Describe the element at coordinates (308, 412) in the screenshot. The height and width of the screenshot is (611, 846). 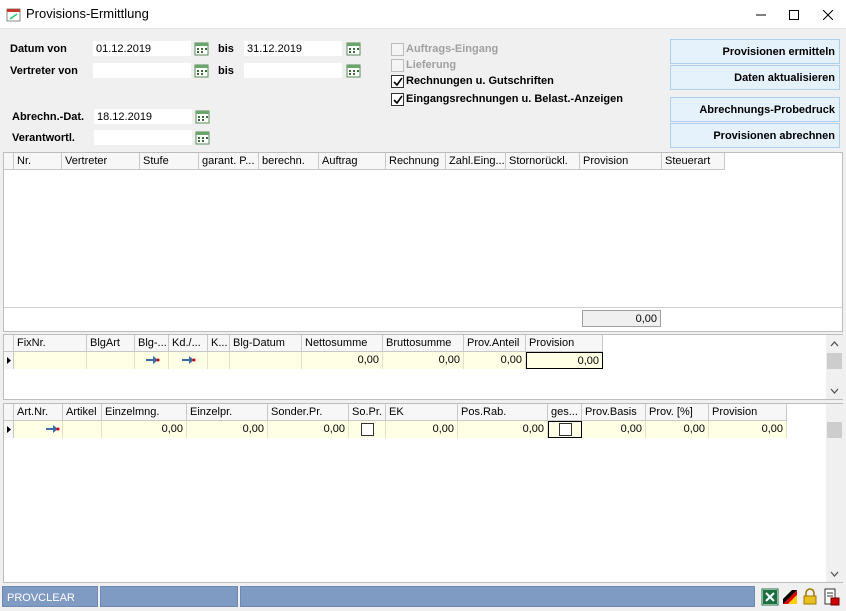
I see `column-header-sonder-pr: Sonder.Pr.` at that location.